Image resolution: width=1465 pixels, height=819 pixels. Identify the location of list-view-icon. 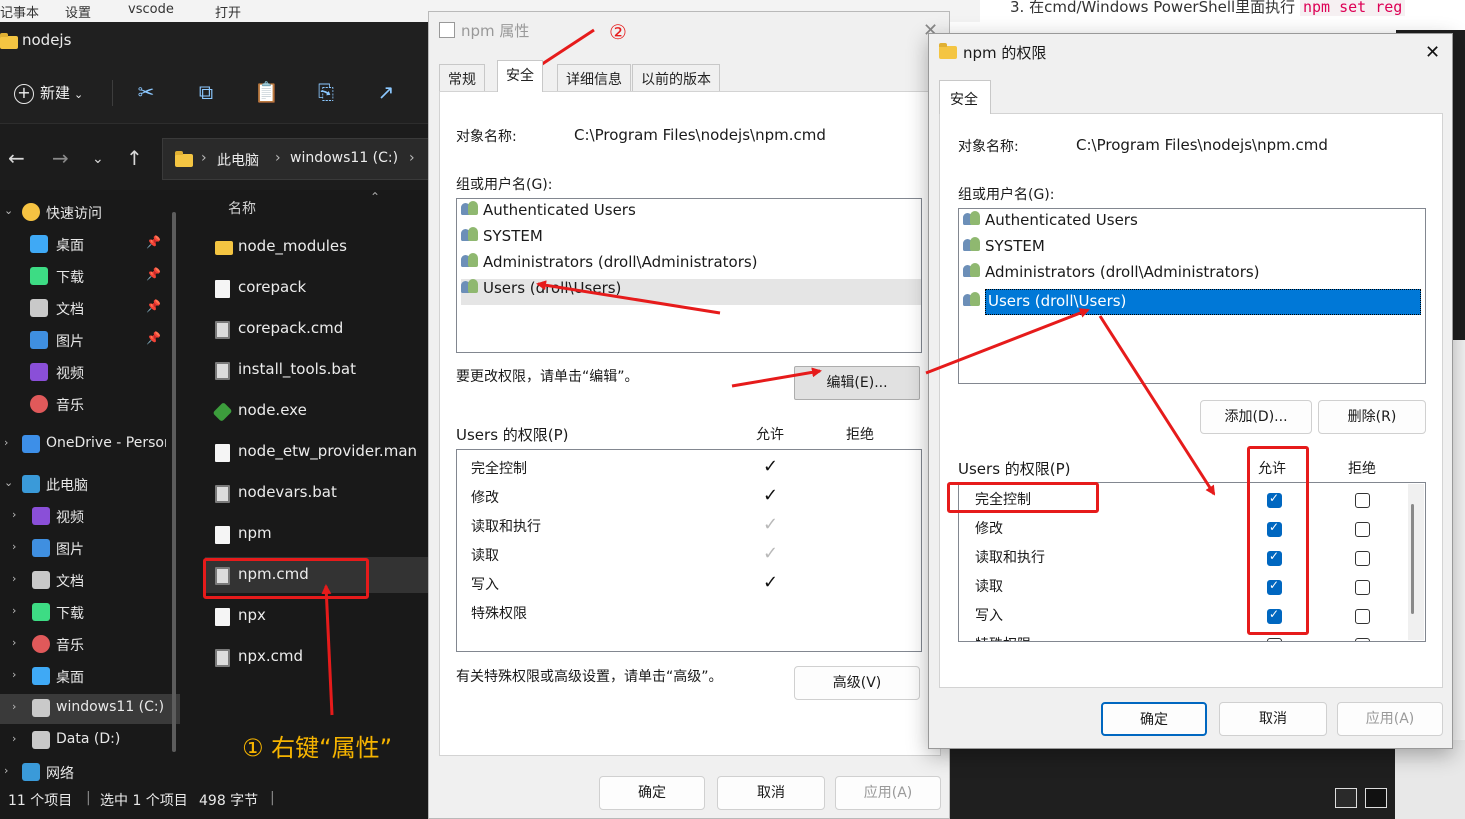
(1346, 798).